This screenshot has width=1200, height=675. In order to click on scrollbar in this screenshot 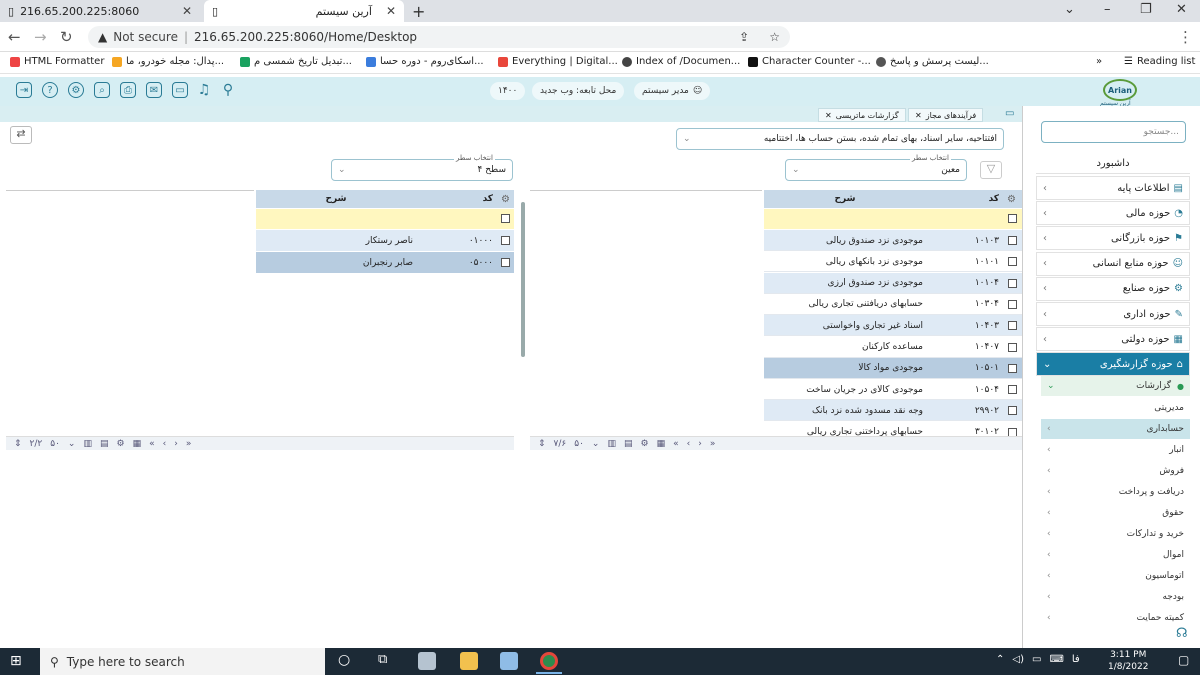, I will do `click(523, 279)`.